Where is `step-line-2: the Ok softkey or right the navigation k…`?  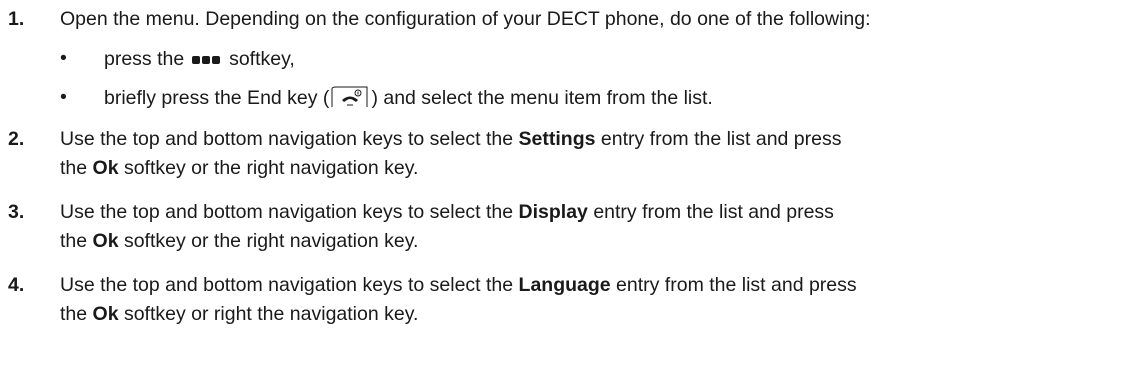 step-line-2: the Ok softkey or right the navigation k… is located at coordinates (239, 314).